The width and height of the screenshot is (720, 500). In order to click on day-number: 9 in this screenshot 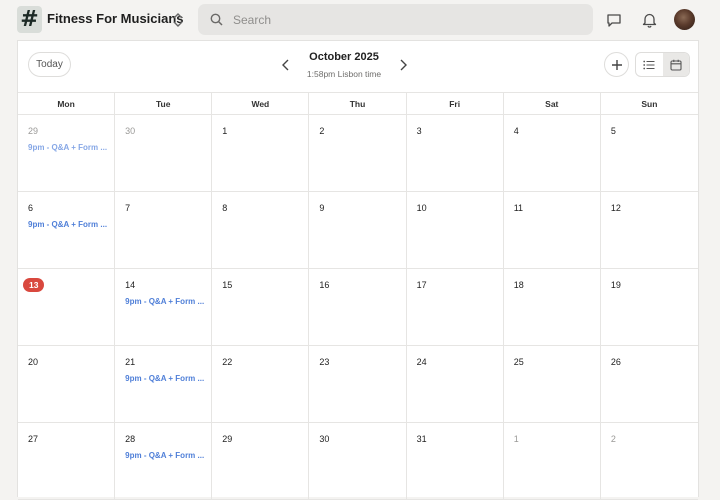, I will do `click(322, 208)`.